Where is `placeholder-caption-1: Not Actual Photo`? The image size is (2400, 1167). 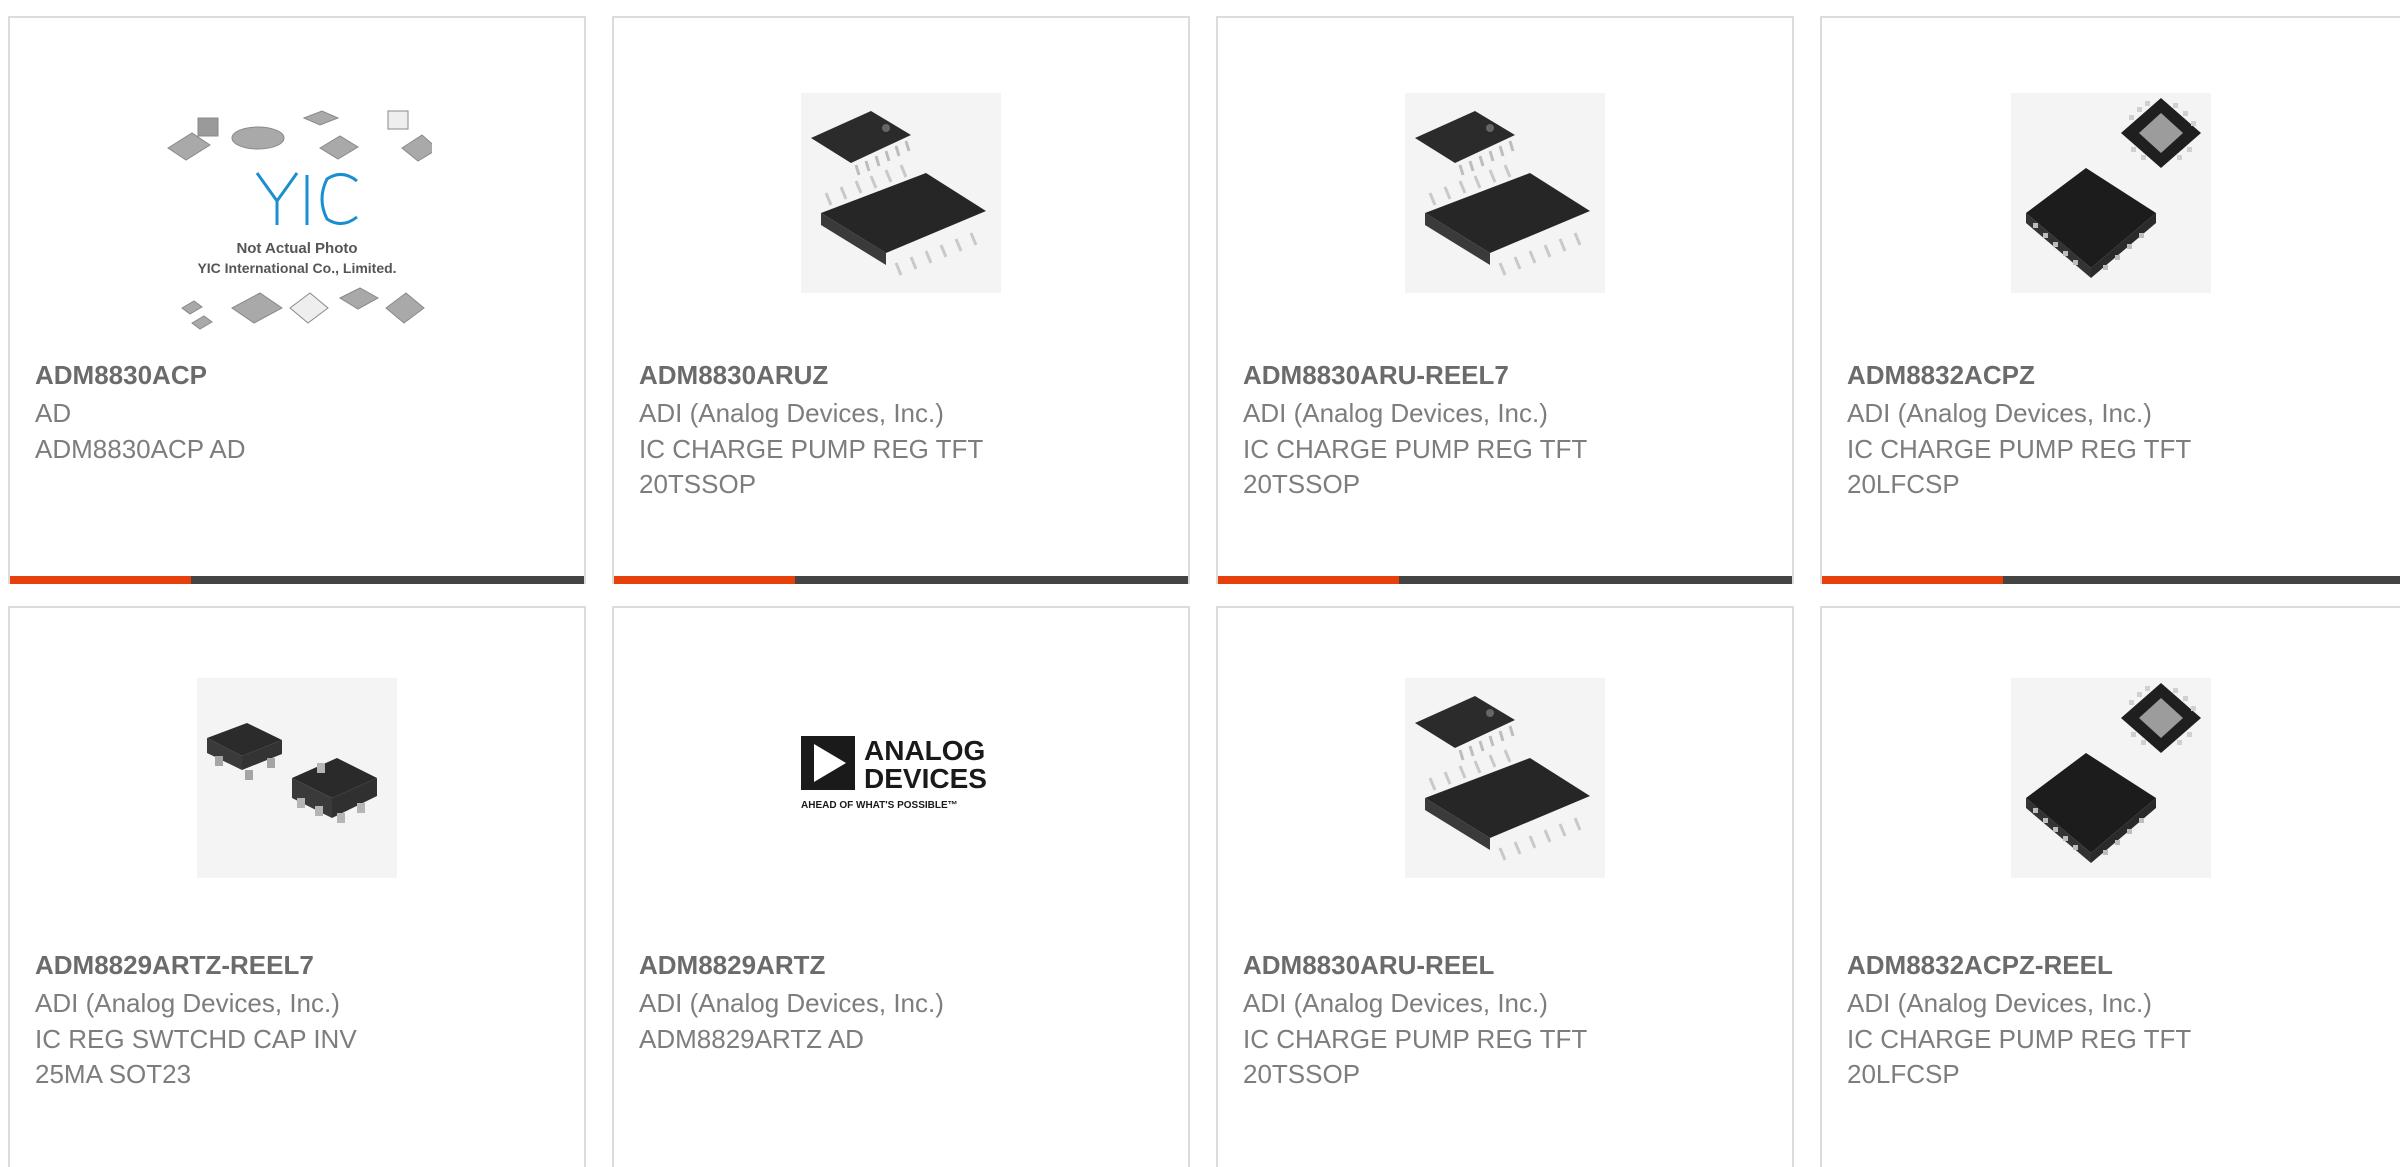
placeholder-caption-1: Not Actual Photo is located at coordinates (296, 248).